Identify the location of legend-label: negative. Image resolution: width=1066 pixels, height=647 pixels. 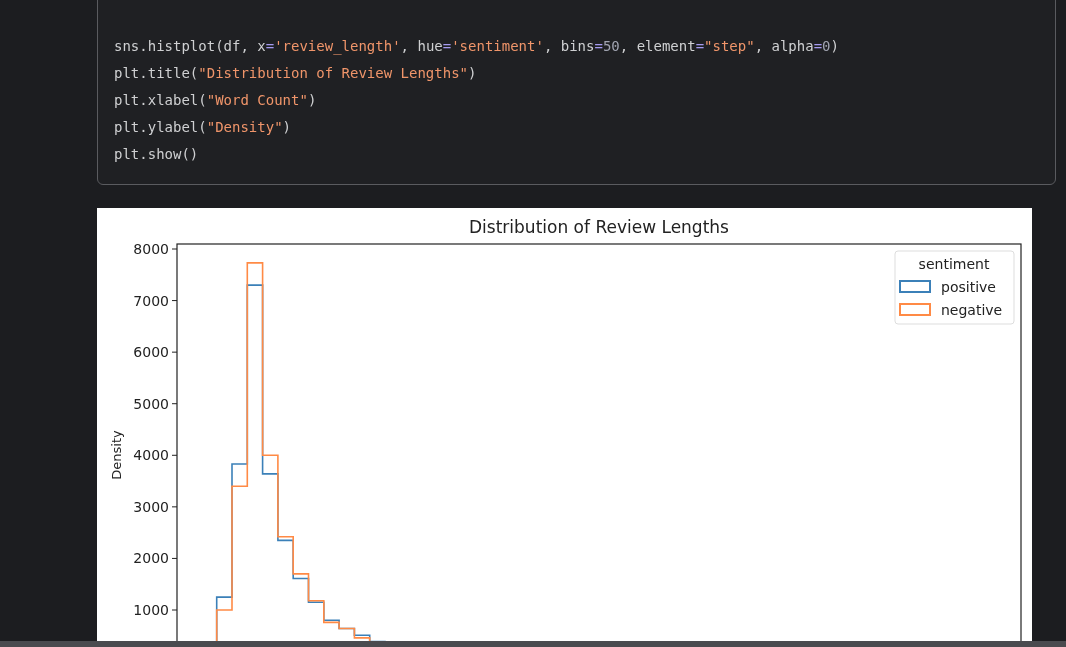
(972, 310).